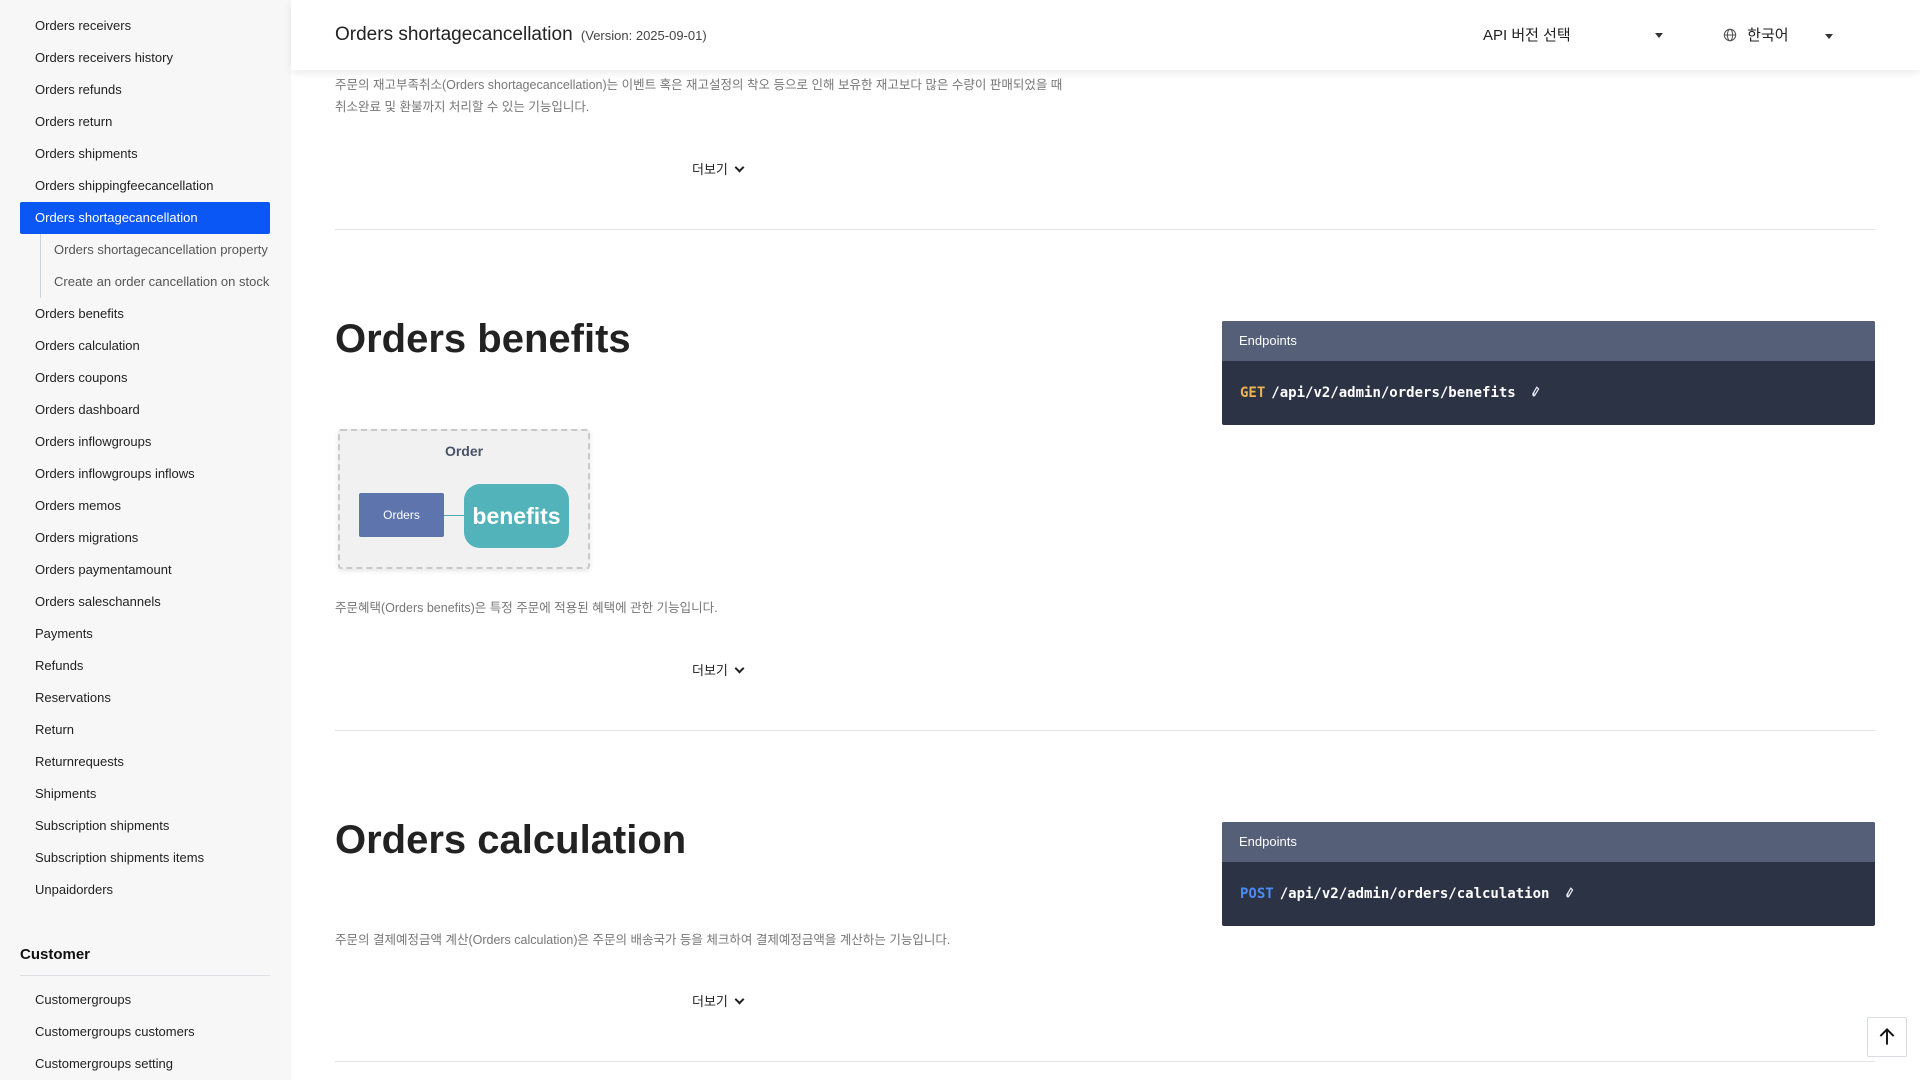 The width and height of the screenshot is (1920, 1080). What do you see at coordinates (1527, 35) in the screenshot?
I see `api-version-select-label: API 버전 선택` at bounding box center [1527, 35].